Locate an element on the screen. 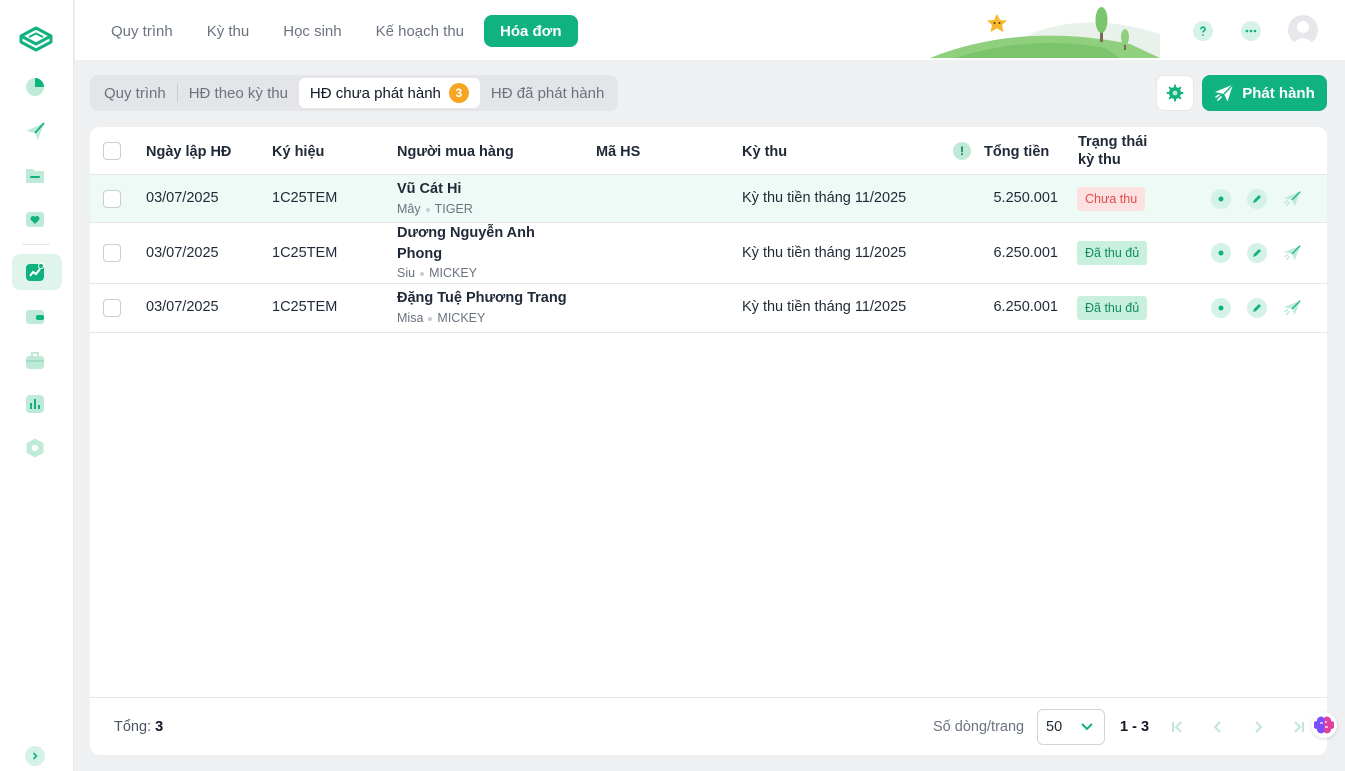 This screenshot has height=771, width=1345. sidebar is located at coordinates (37, 385).